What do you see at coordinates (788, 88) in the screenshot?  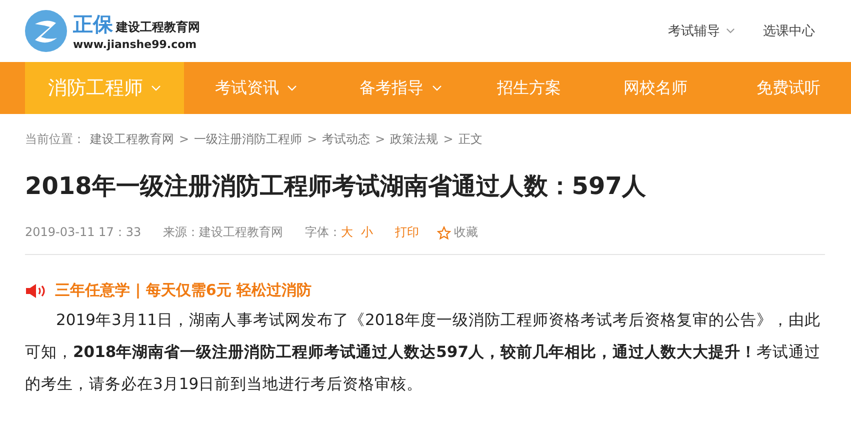 I see `nav-tab: 免费试听` at bounding box center [788, 88].